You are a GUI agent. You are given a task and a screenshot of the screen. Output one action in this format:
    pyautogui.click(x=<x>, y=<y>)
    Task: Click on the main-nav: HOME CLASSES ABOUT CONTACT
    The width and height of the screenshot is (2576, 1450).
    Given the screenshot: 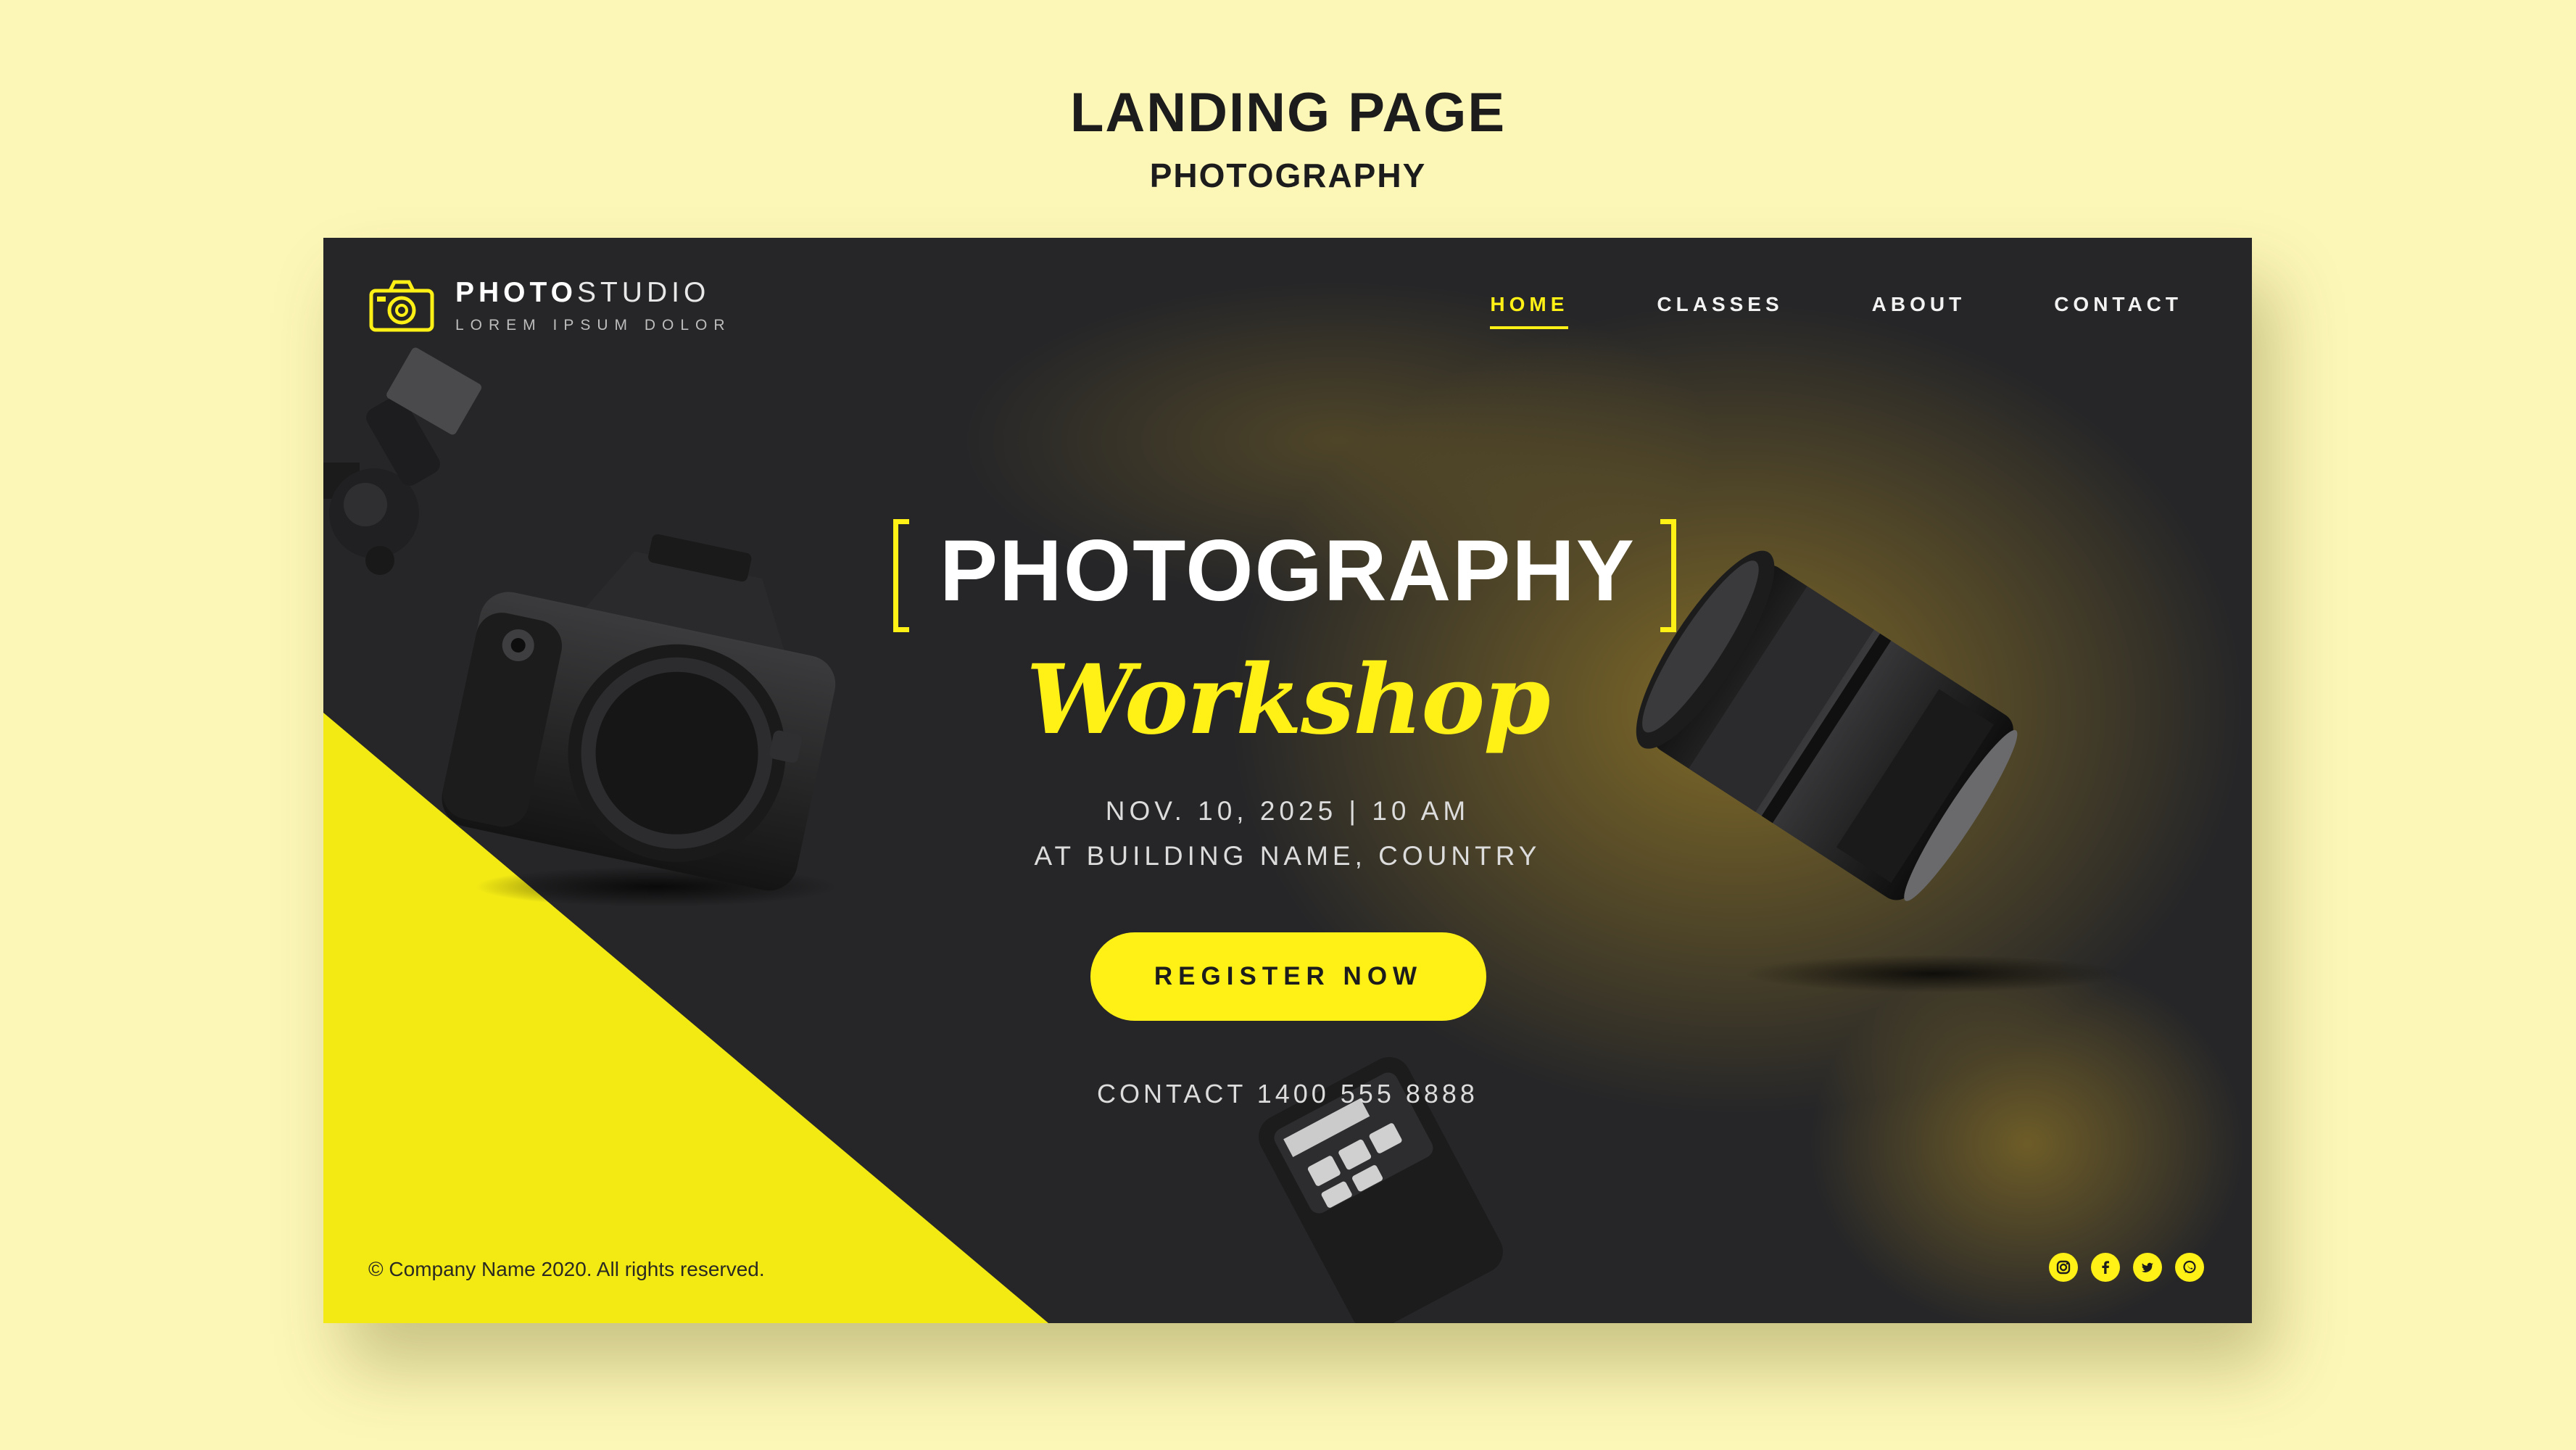 What is the action you would take?
    pyautogui.click(x=1792, y=311)
    